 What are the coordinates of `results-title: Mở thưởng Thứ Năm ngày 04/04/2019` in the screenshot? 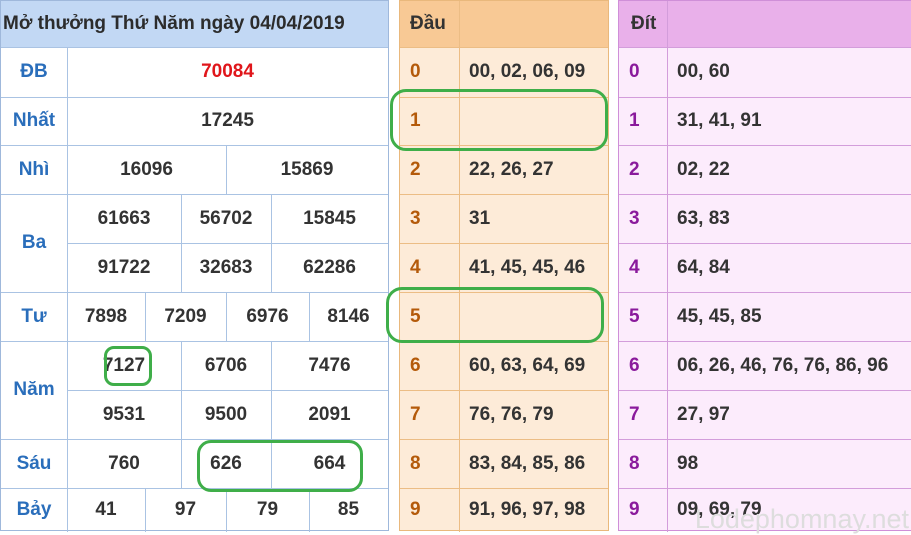 It's located at (174, 23).